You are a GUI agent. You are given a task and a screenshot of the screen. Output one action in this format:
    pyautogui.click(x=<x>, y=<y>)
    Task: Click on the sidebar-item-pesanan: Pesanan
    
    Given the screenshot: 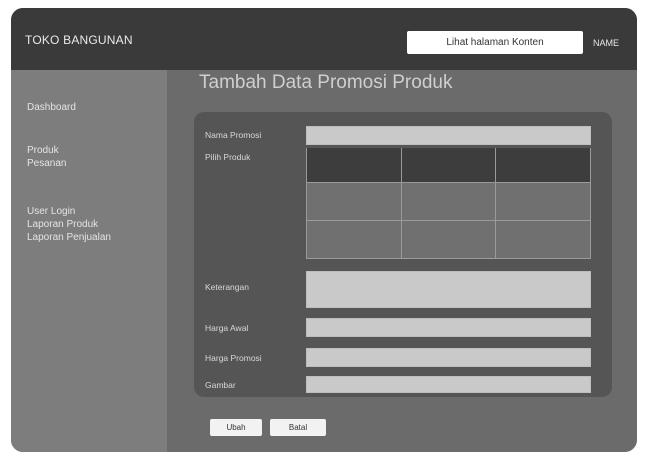 What is the action you would take?
    pyautogui.click(x=46, y=163)
    